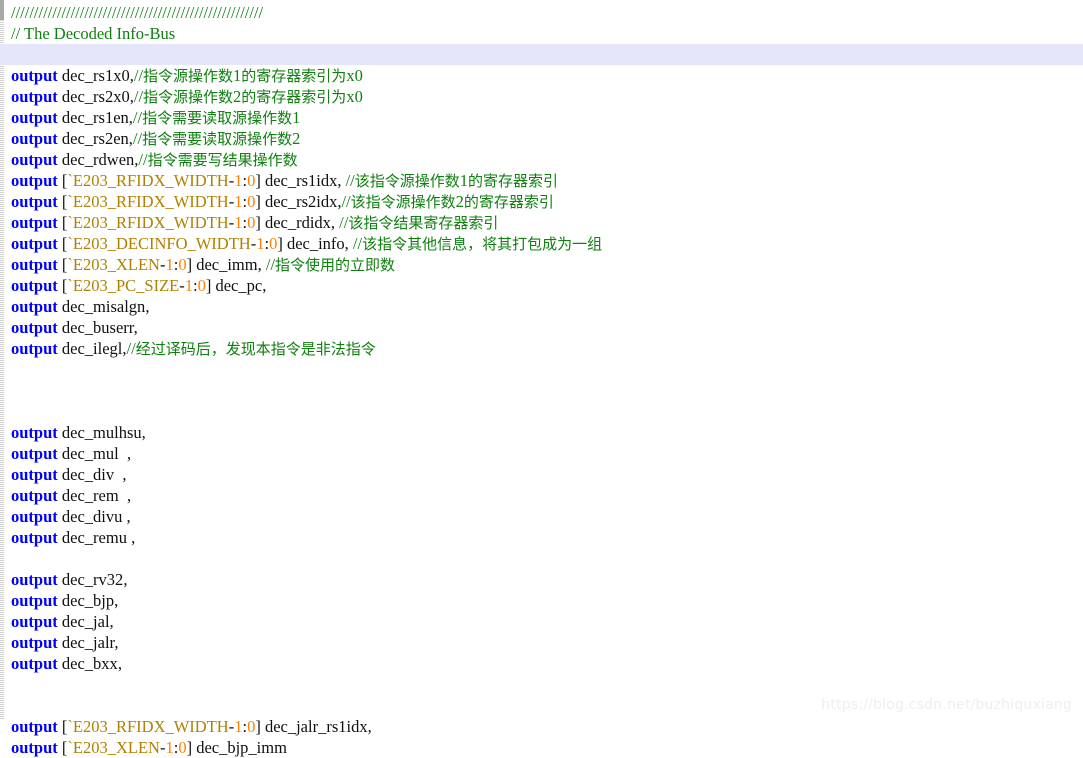 The height and width of the screenshot is (758, 1083). Describe the element at coordinates (159, 243) in the screenshot. I see `code-token-macro: `E203_DECINFO_WIDTH` at that location.